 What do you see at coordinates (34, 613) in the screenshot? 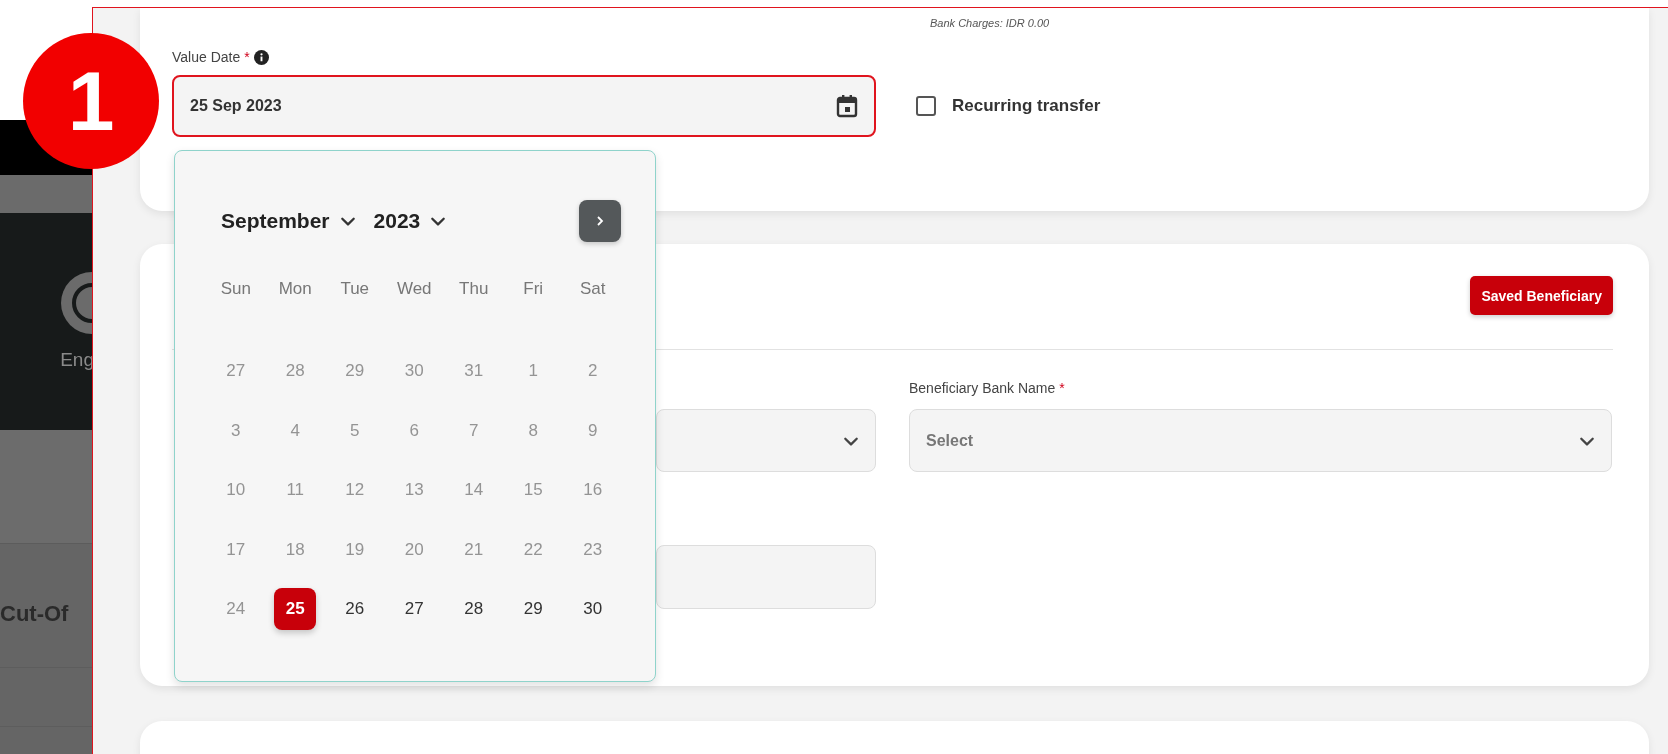
I see `cutoff-label: Cut-Of` at bounding box center [34, 613].